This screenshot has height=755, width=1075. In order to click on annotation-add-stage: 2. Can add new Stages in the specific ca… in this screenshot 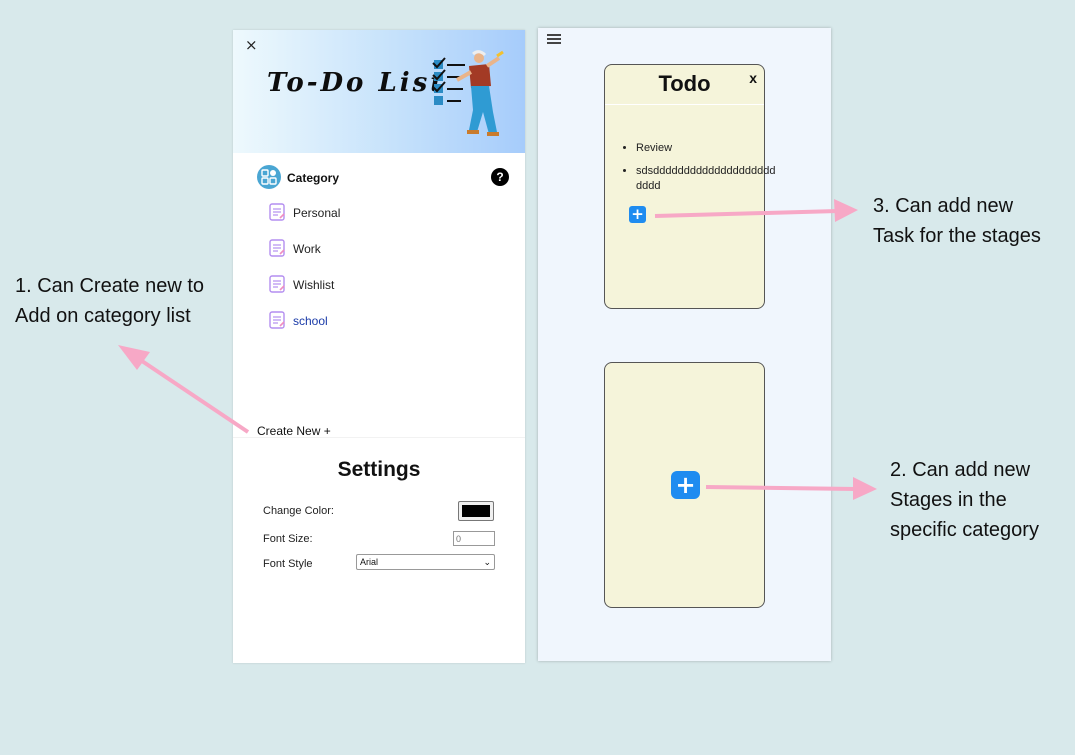, I will do `click(964, 500)`.